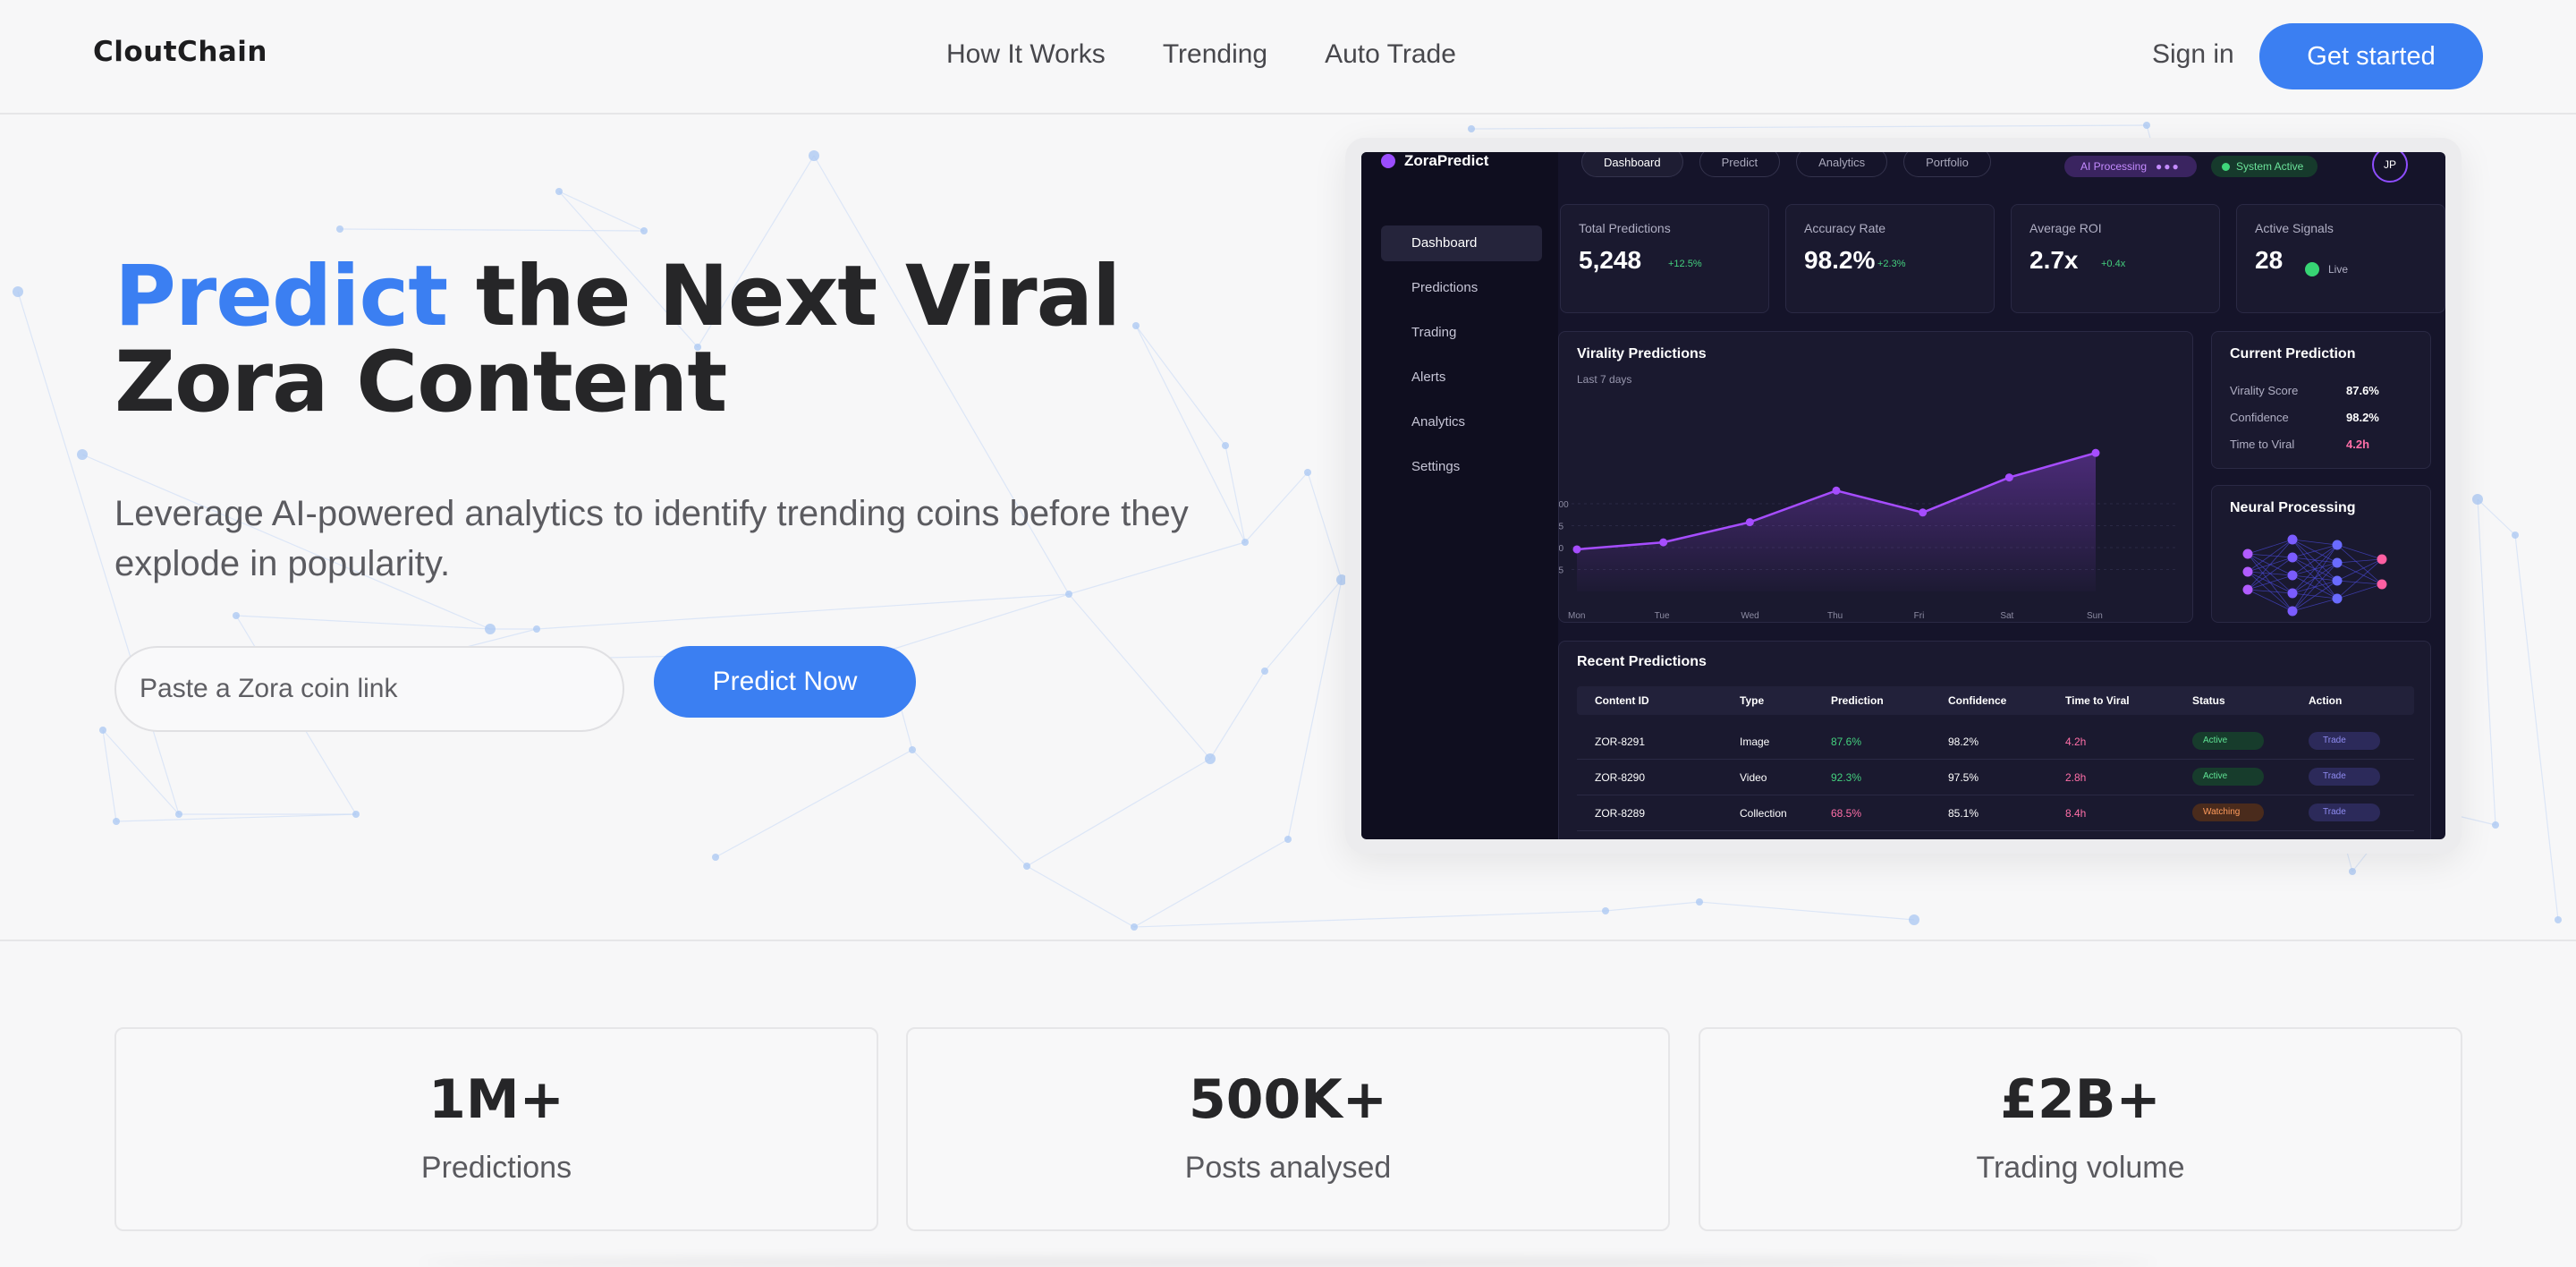  Describe the element at coordinates (281, 296) in the screenshot. I see `hero-title-accent: Predict` at that location.